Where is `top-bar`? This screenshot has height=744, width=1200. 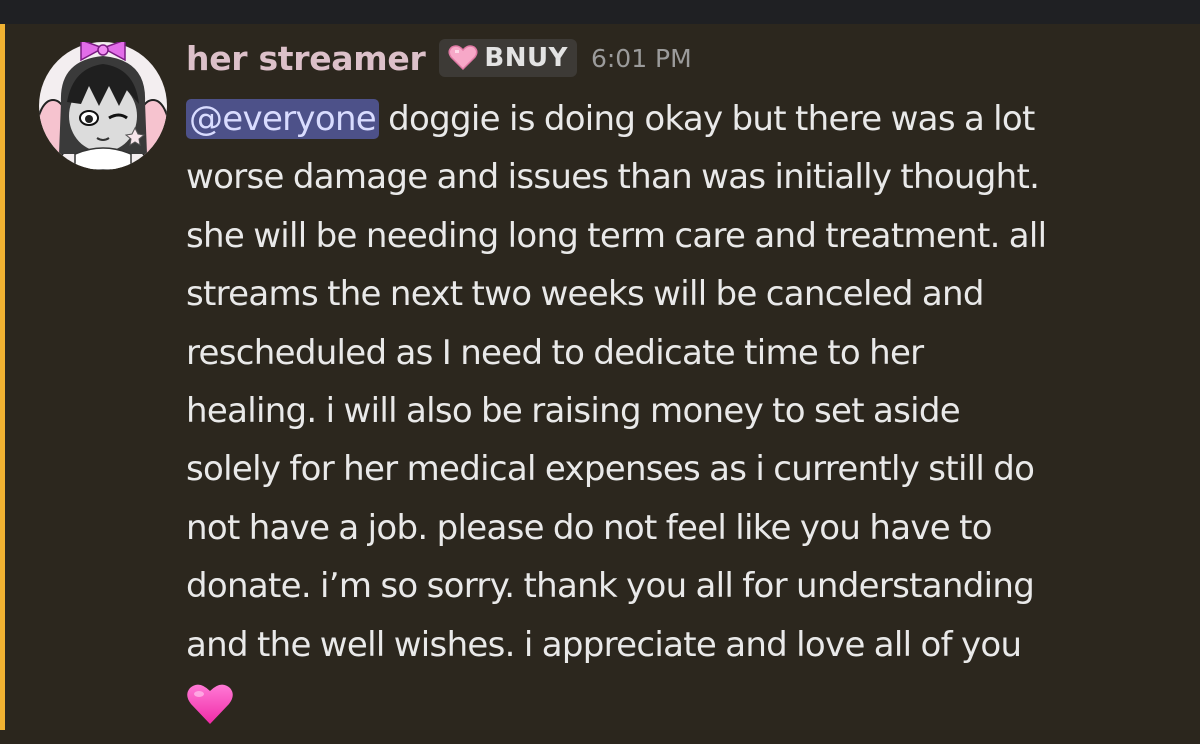 top-bar is located at coordinates (600, 12).